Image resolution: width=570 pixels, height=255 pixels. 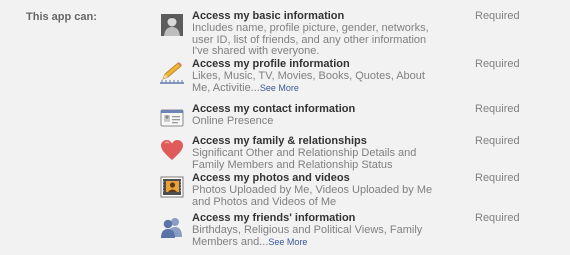 I want to click on photos-icon, so click(x=172, y=187).